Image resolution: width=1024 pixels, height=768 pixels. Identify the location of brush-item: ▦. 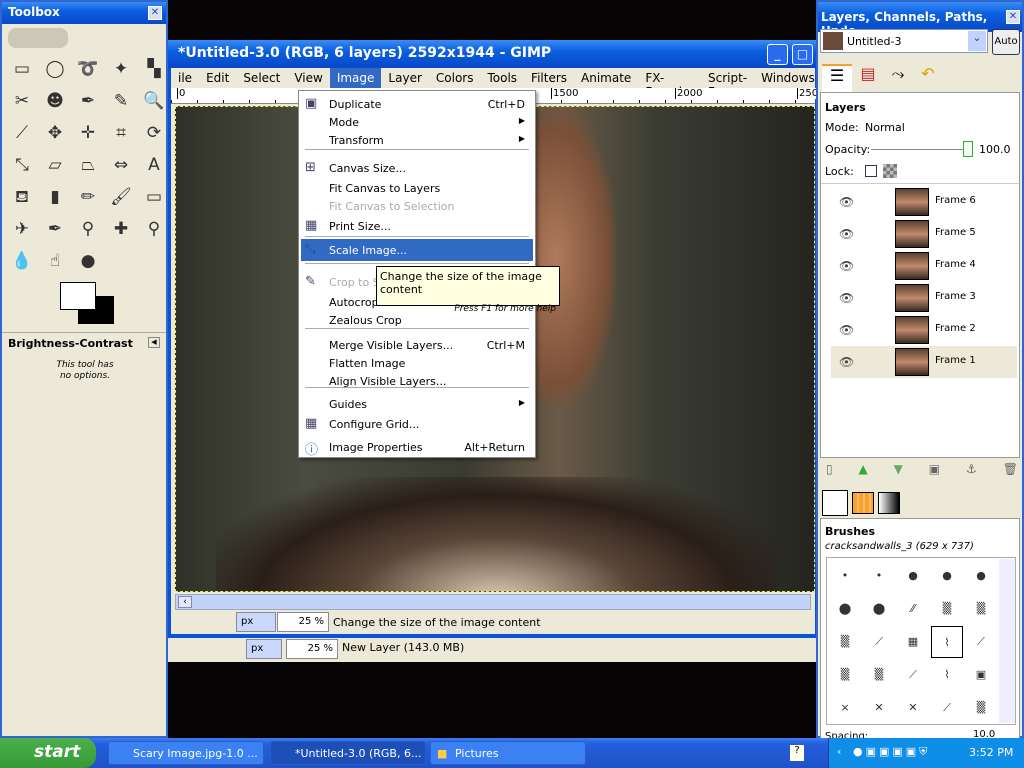
(913, 642).